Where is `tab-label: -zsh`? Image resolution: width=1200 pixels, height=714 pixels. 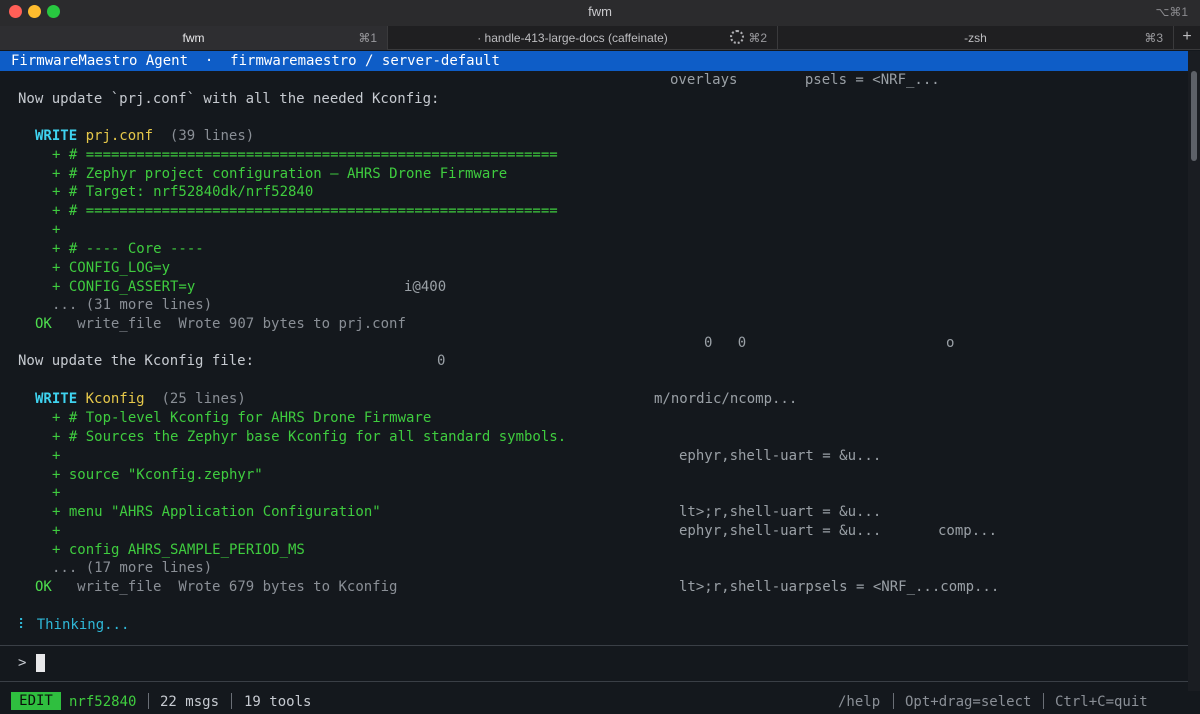
tab-label: -zsh is located at coordinates (975, 38).